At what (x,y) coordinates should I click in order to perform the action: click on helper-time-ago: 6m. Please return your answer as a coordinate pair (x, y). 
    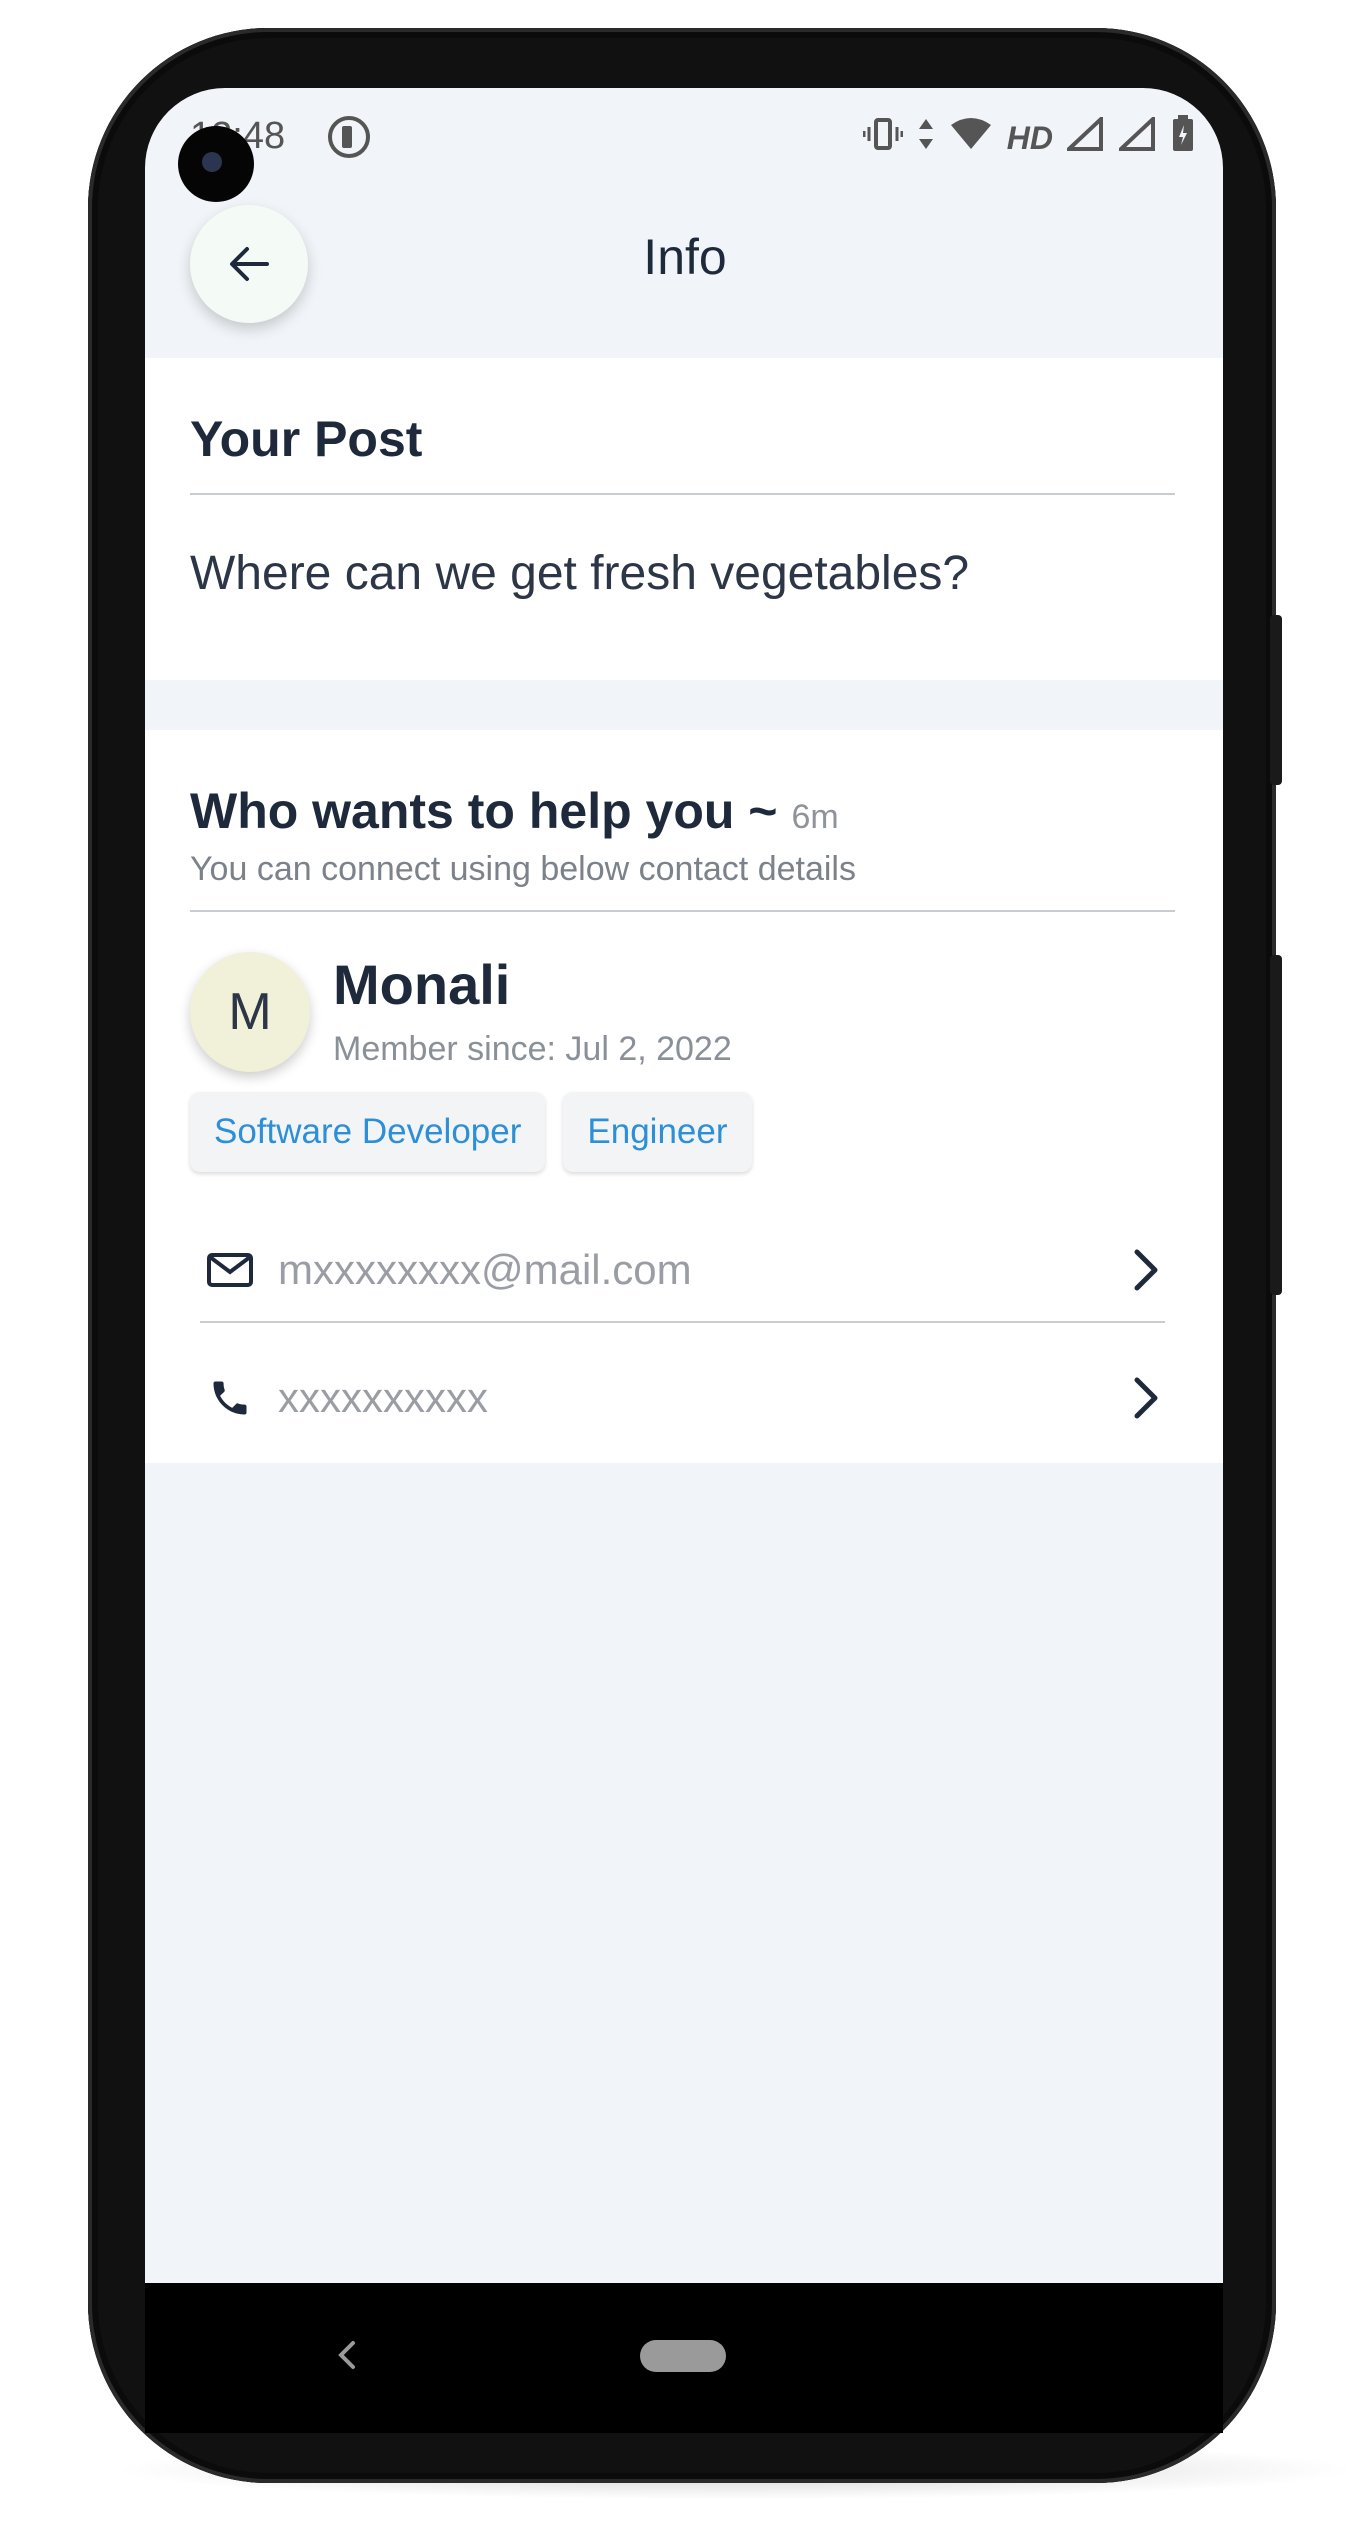
    Looking at the image, I should click on (815, 817).